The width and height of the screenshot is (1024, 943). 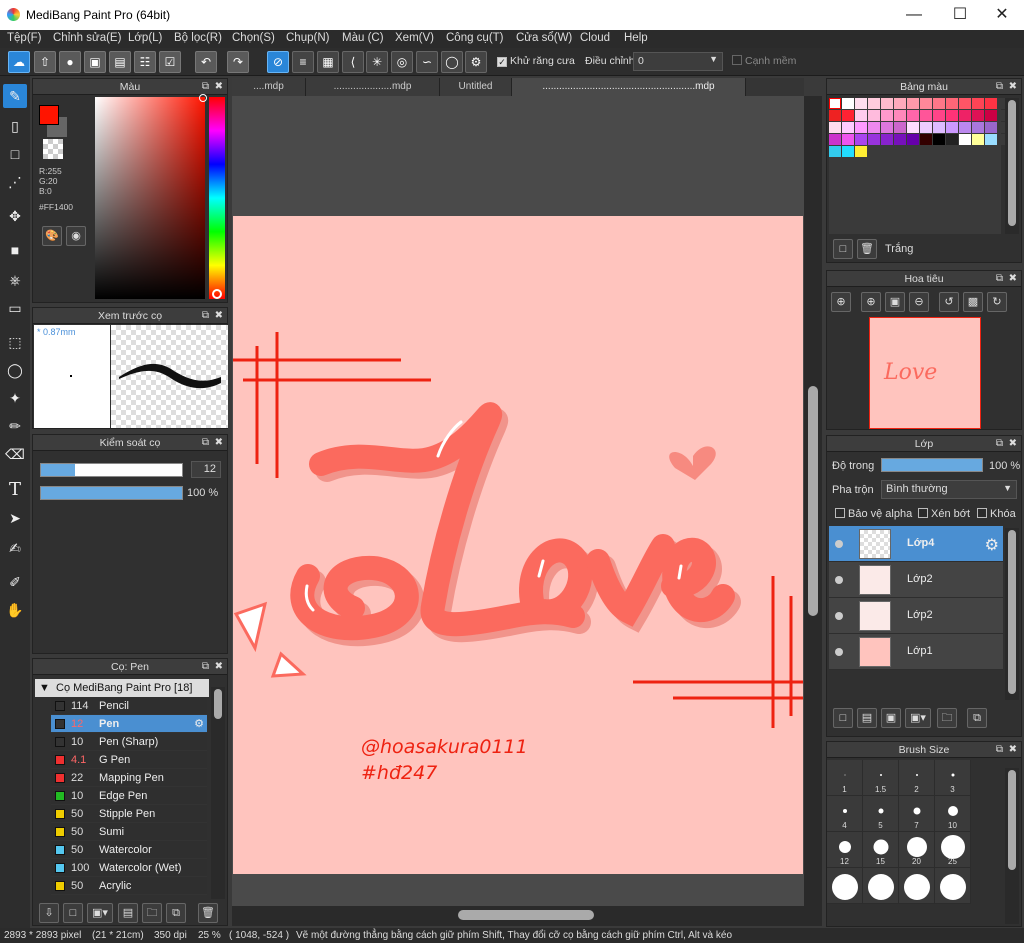 What do you see at coordinates (206, 469) in the screenshot?
I see `brush-size-input: 12` at bounding box center [206, 469].